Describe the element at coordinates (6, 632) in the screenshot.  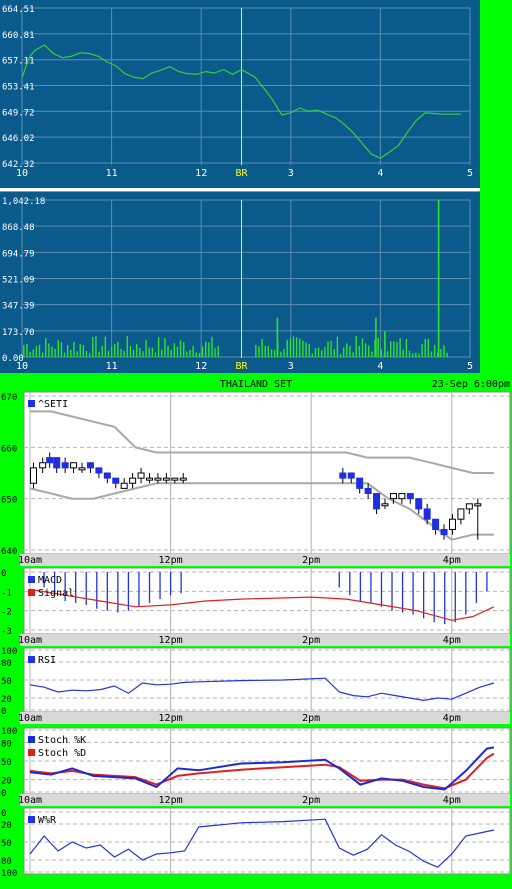
I see `macd-y-tick-label: -3` at that location.